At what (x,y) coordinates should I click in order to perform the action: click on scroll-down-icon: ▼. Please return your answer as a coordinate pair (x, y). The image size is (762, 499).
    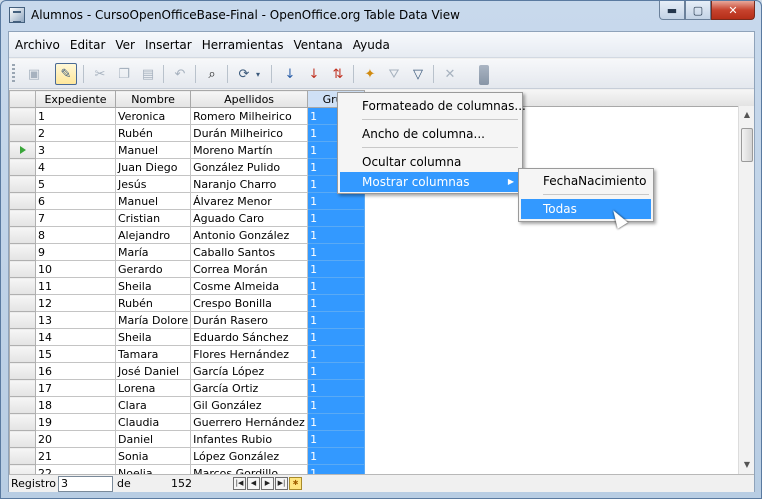
    Looking at the image, I should click on (747, 465).